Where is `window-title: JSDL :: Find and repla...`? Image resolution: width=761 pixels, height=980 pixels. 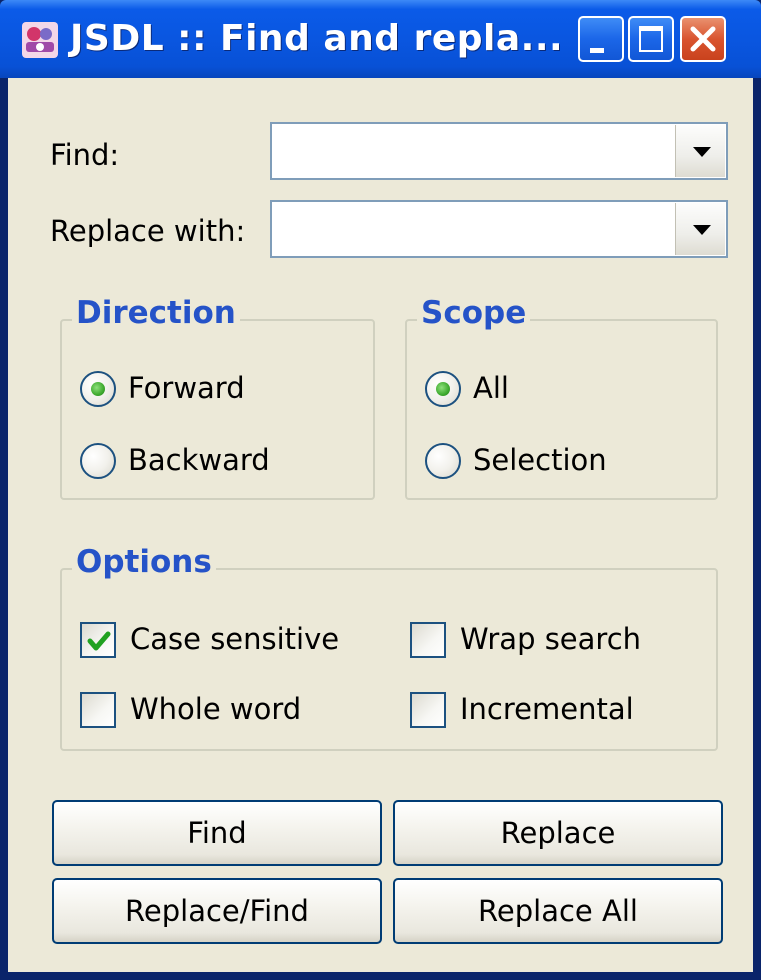 window-title: JSDL :: Find and repla... is located at coordinates (317, 38).